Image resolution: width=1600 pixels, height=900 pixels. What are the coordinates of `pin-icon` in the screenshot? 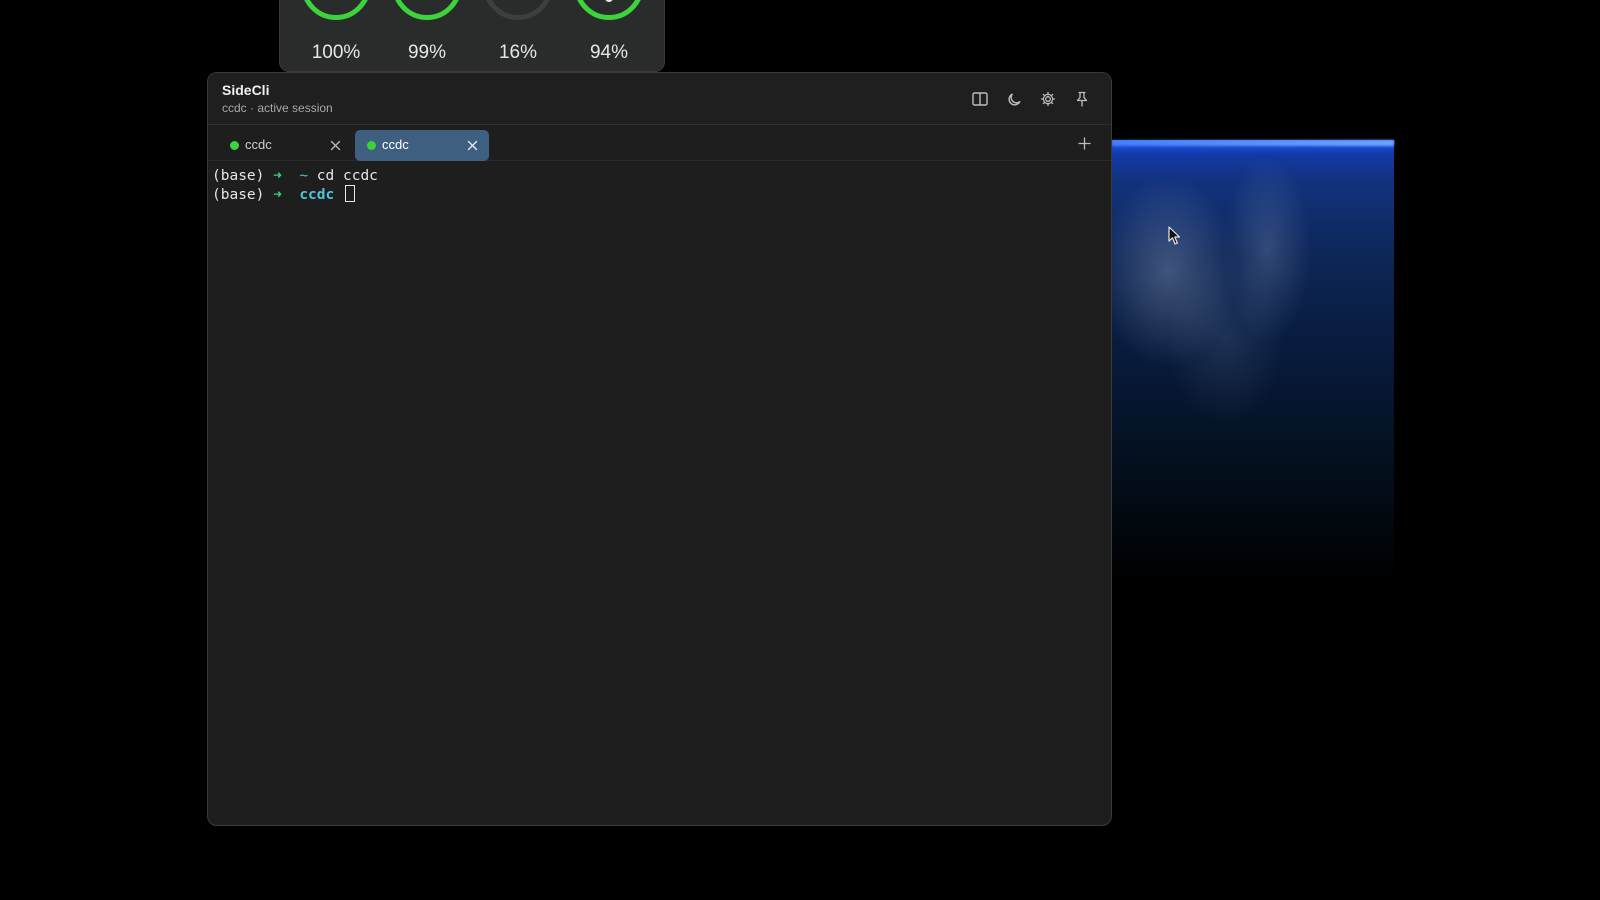 It's located at (1082, 99).